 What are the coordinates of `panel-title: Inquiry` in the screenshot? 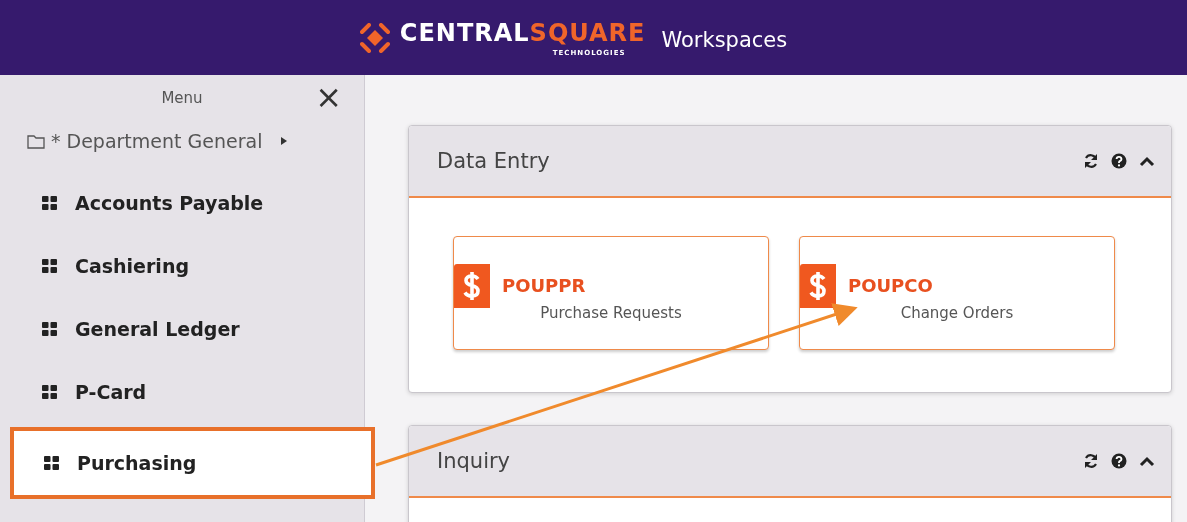 It's located at (474, 461).